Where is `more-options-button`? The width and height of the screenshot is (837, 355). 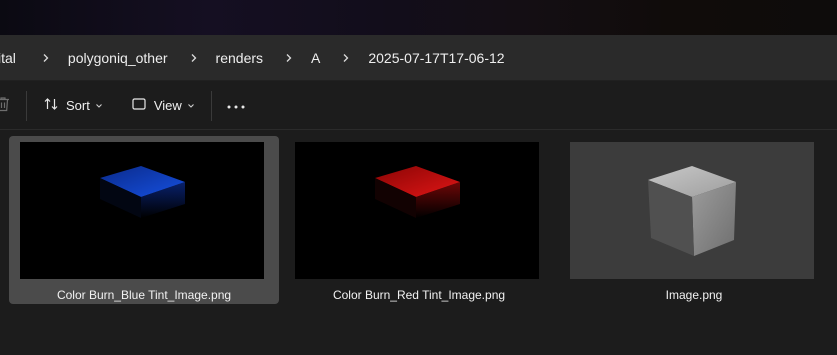 more-options-button is located at coordinates (236, 106).